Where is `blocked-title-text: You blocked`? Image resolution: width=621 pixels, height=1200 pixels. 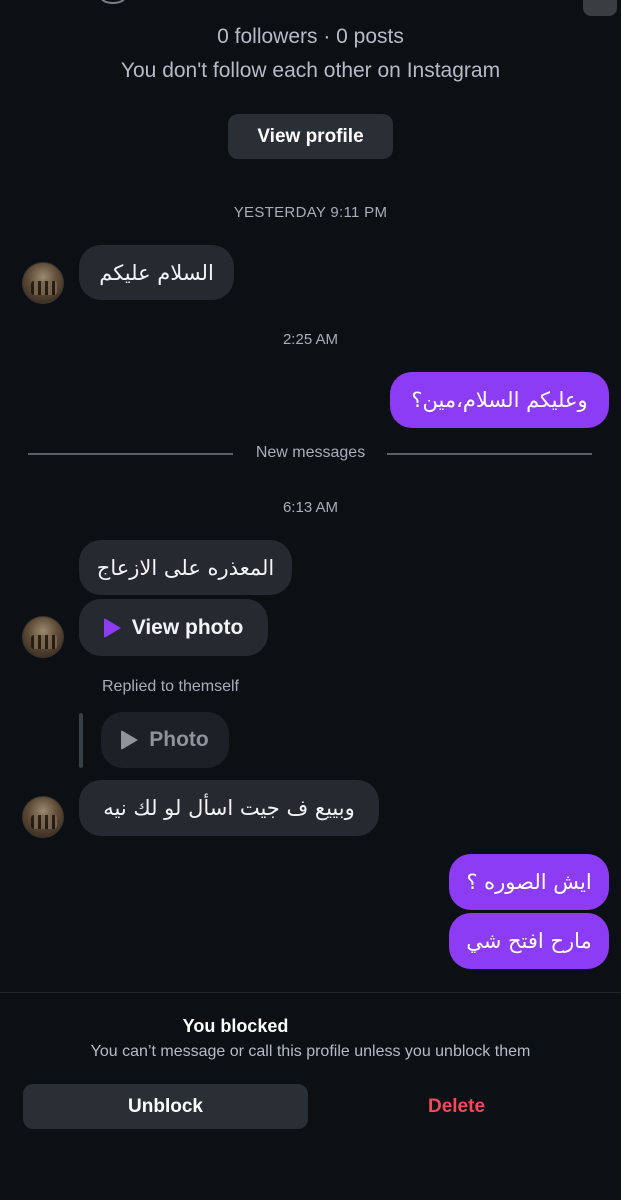 blocked-title-text: You blocked is located at coordinates (235, 1026).